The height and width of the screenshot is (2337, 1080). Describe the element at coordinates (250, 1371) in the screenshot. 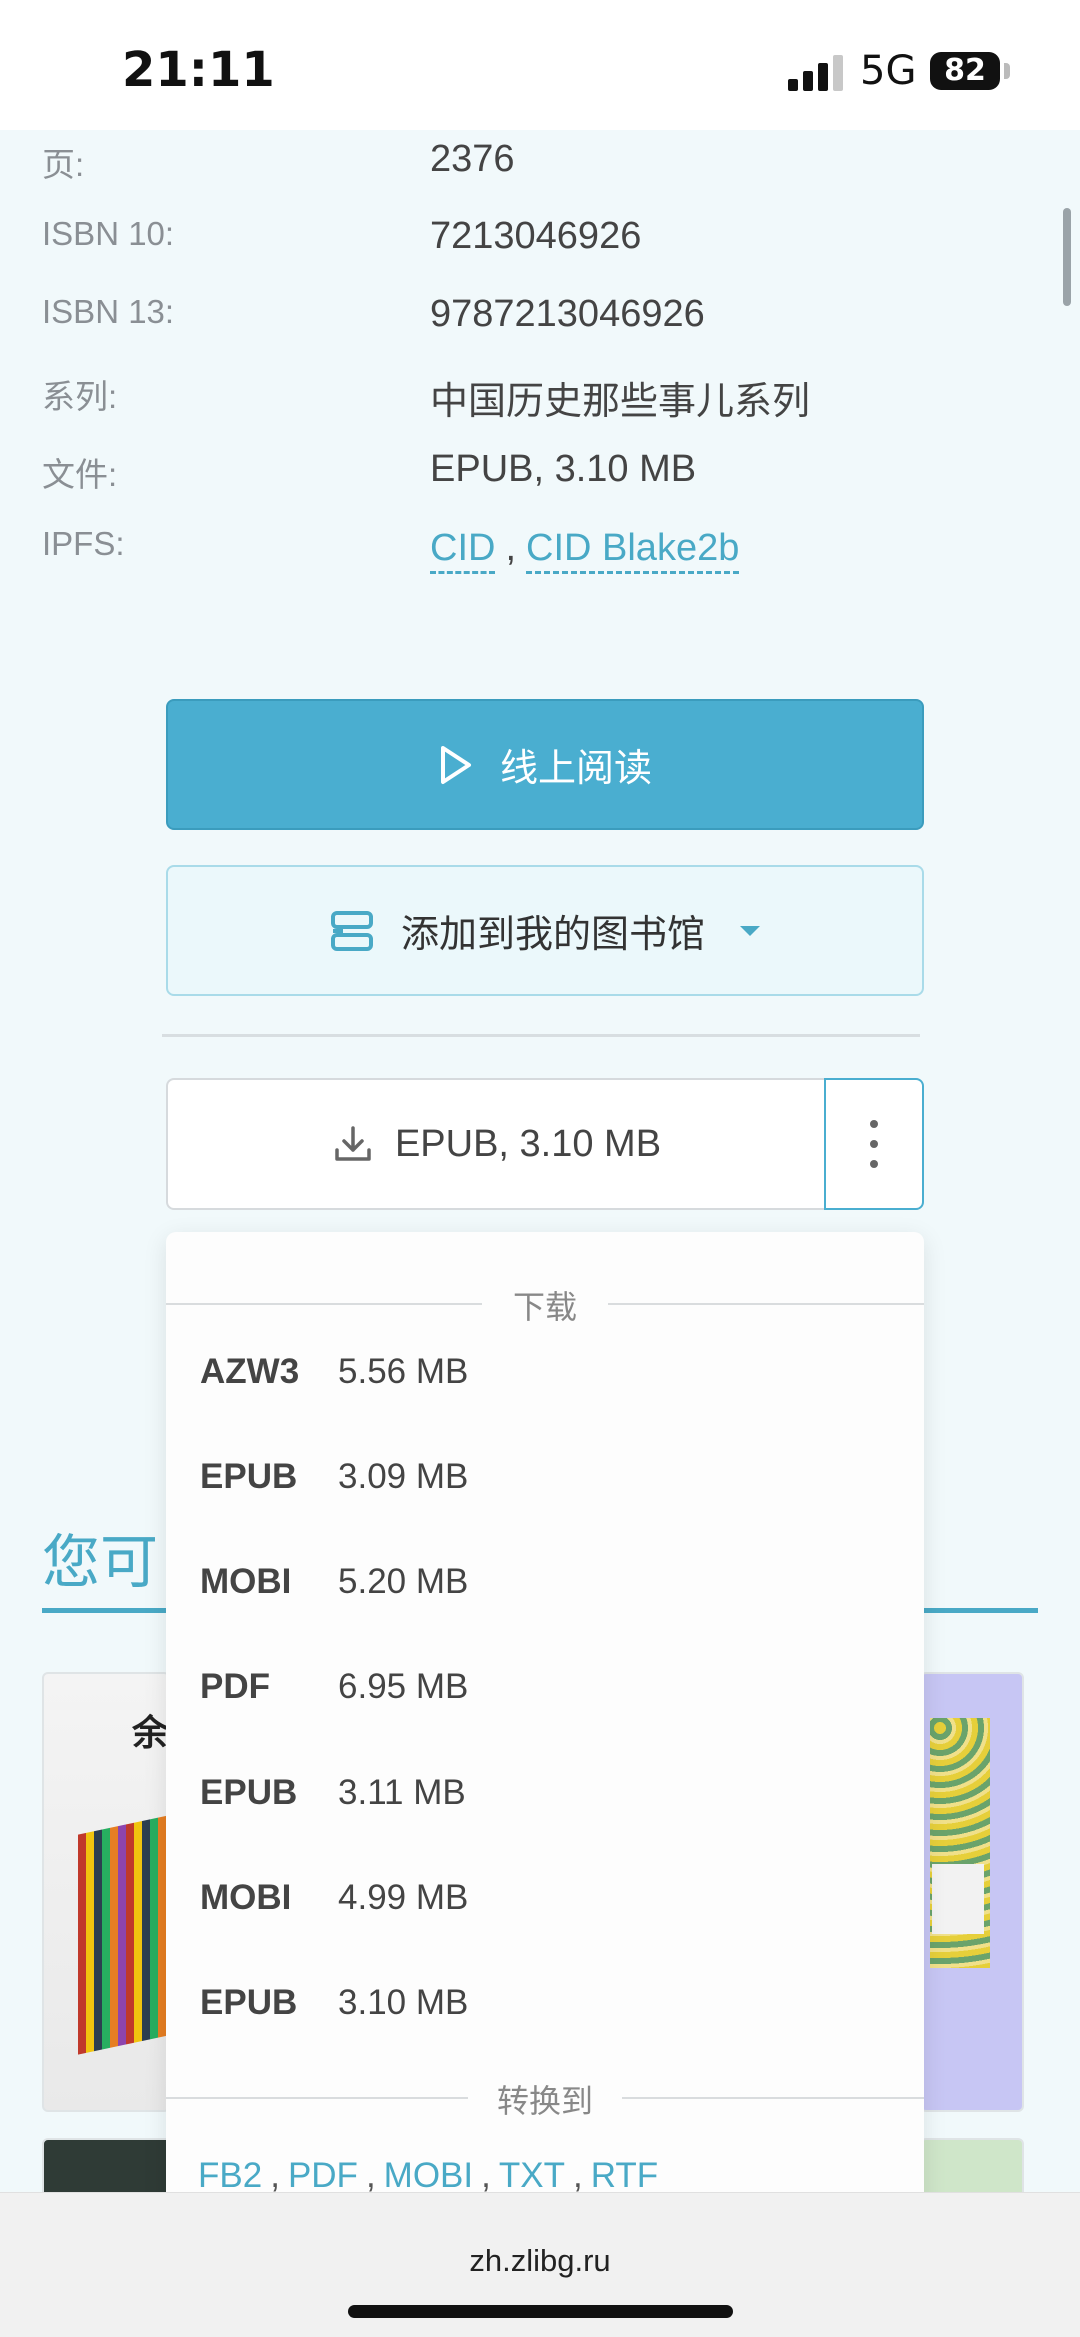

I see `format-name: AZW3` at that location.